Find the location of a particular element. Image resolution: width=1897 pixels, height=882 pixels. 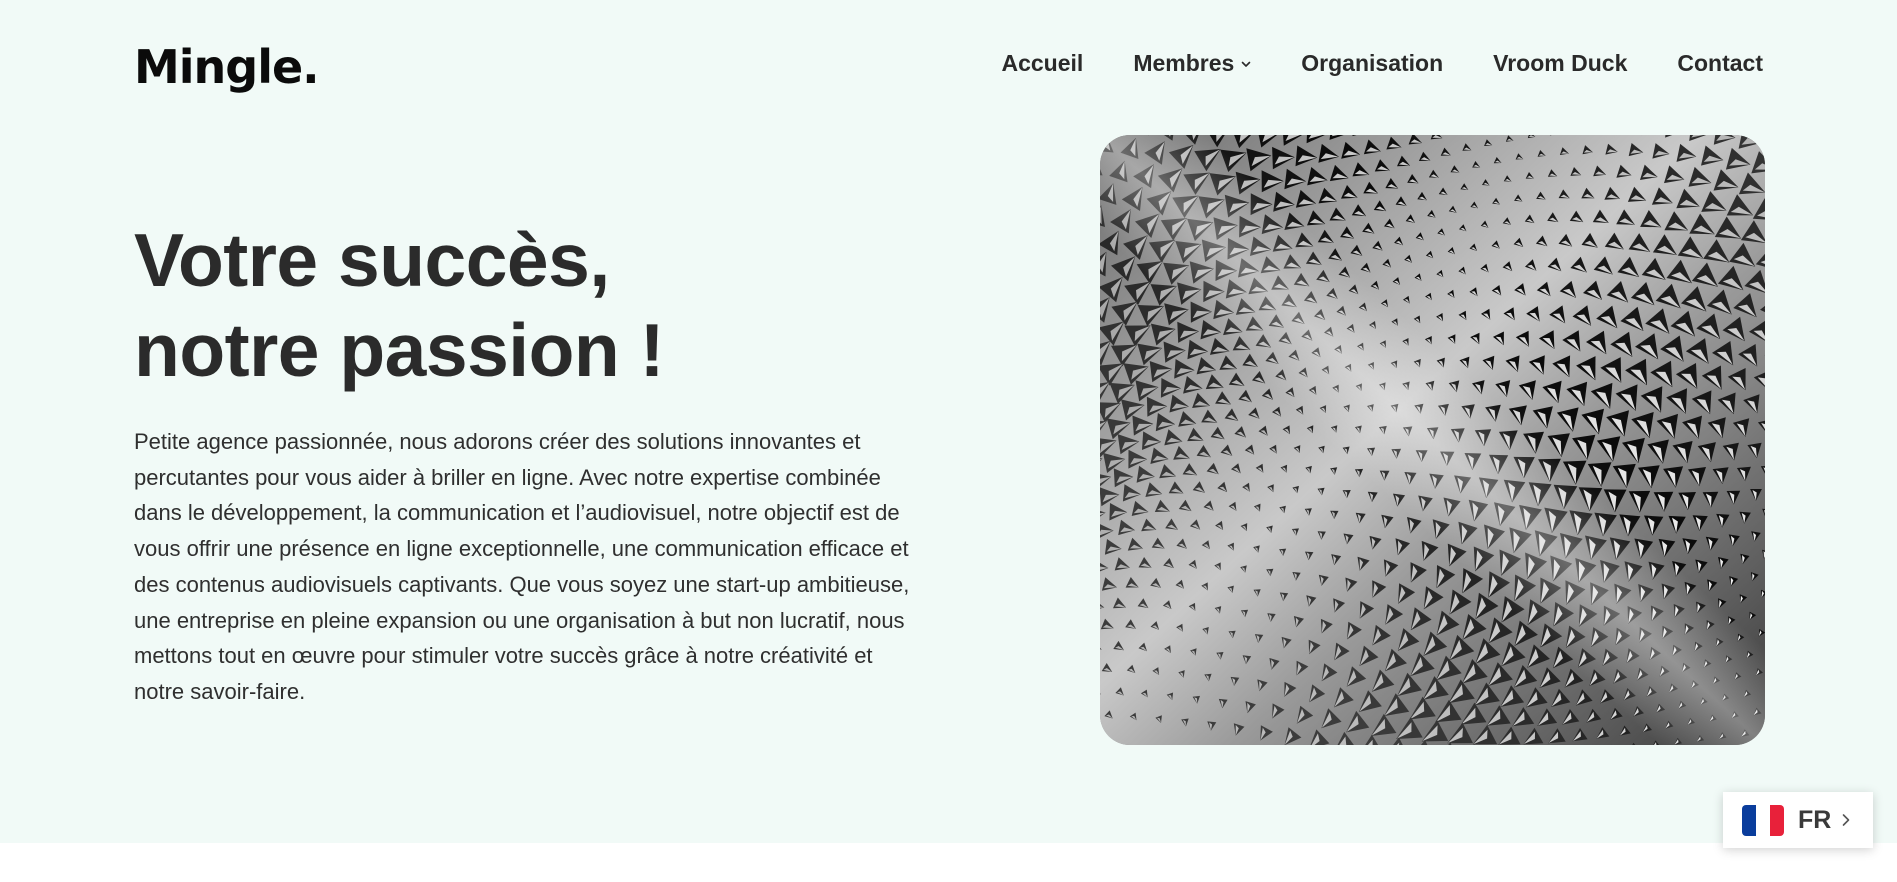

france-flag-icon is located at coordinates (1763, 820).